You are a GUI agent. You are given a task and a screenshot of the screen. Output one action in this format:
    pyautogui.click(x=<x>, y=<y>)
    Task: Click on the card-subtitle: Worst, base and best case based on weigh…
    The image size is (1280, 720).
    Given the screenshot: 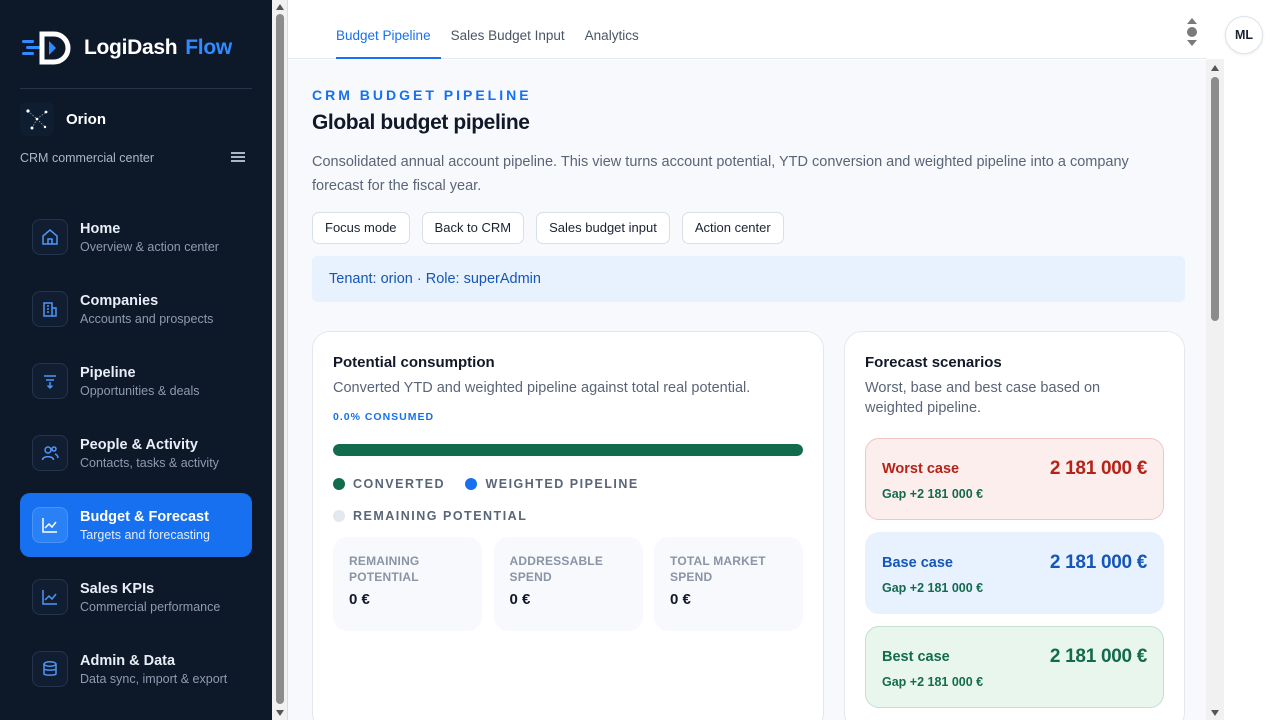 What is the action you would take?
    pyautogui.click(x=983, y=398)
    